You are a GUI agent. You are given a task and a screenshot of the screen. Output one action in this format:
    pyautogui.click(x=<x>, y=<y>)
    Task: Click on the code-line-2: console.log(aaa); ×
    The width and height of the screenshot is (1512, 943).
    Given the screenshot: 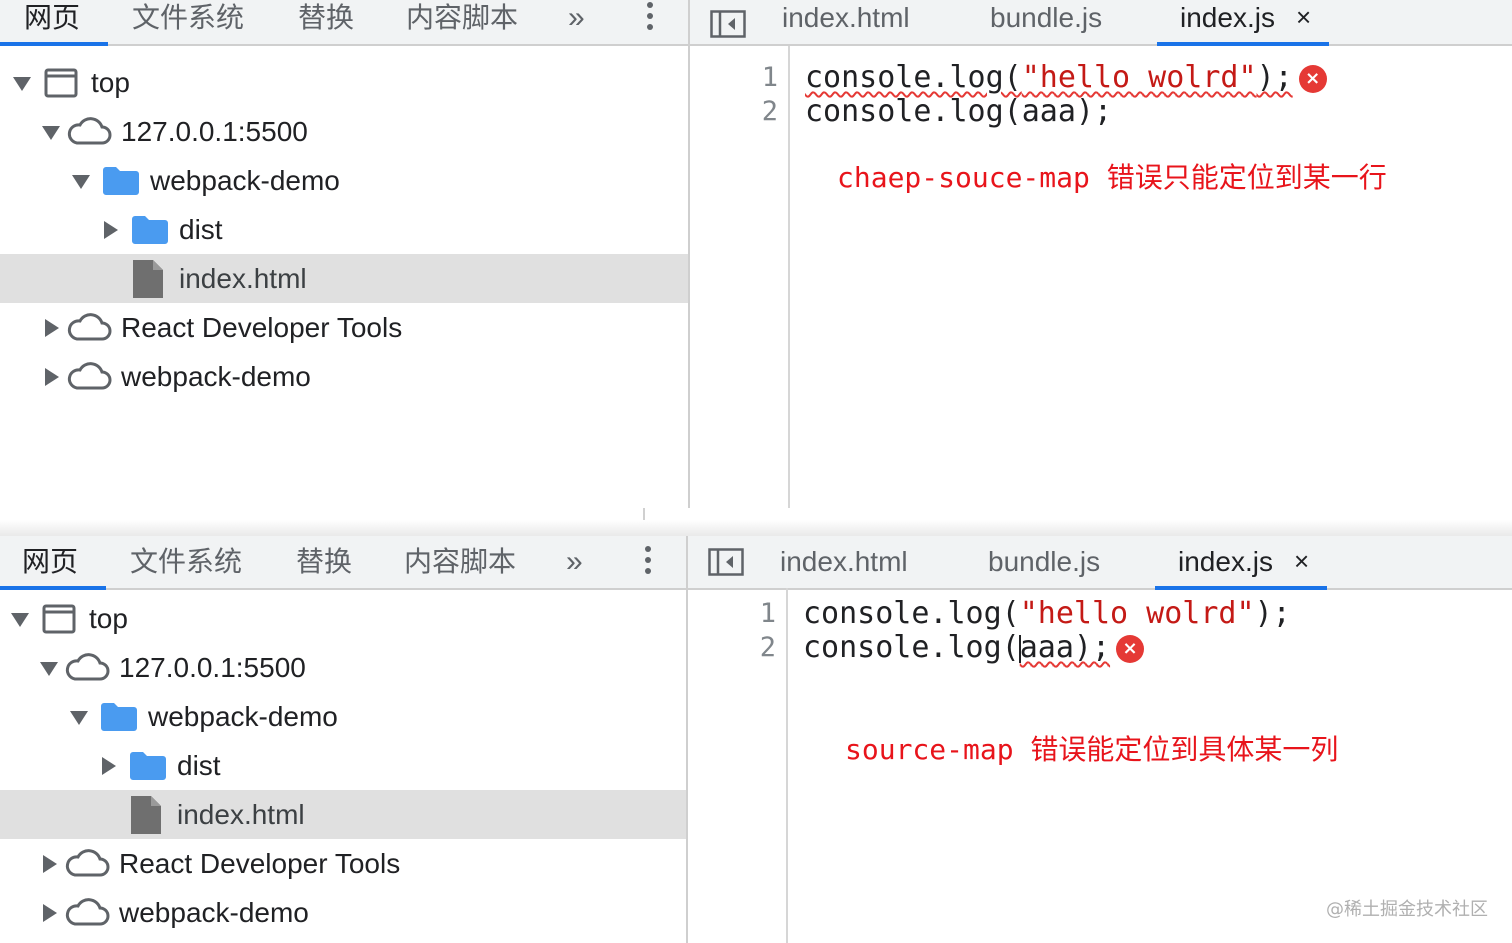 What is the action you would take?
    pyautogui.click(x=974, y=647)
    